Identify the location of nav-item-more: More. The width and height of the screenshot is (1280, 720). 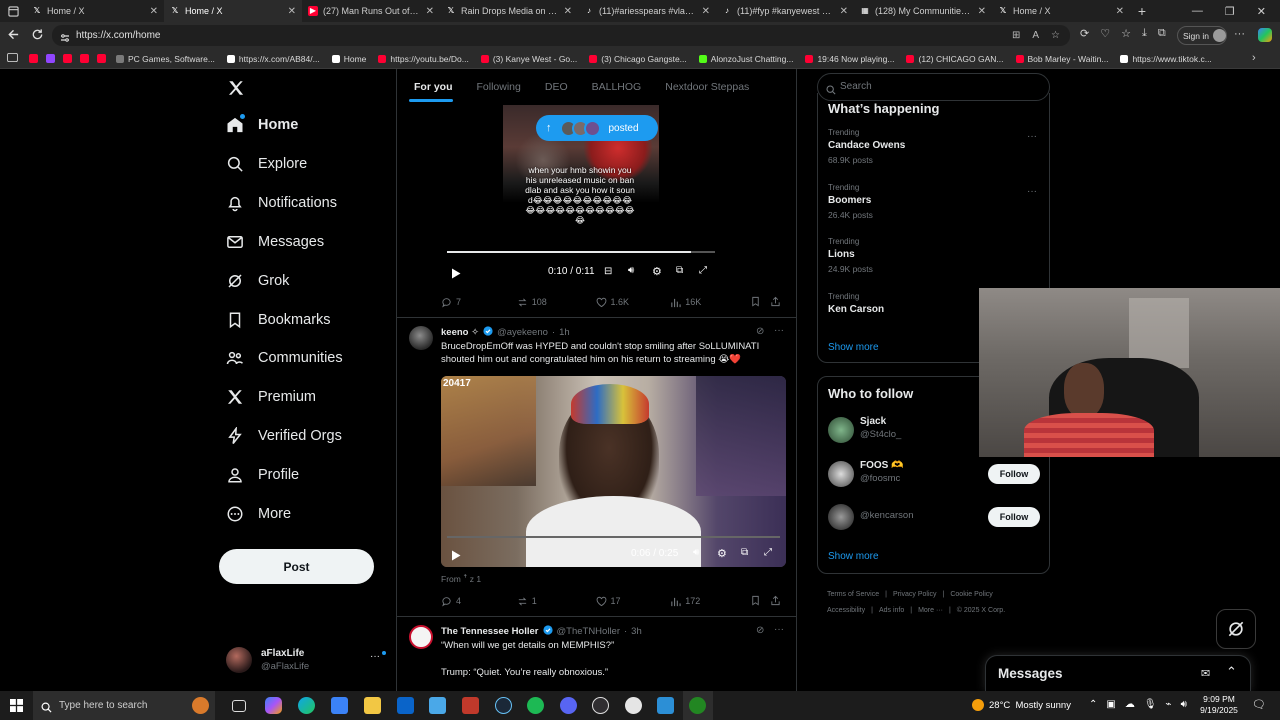
(258, 514).